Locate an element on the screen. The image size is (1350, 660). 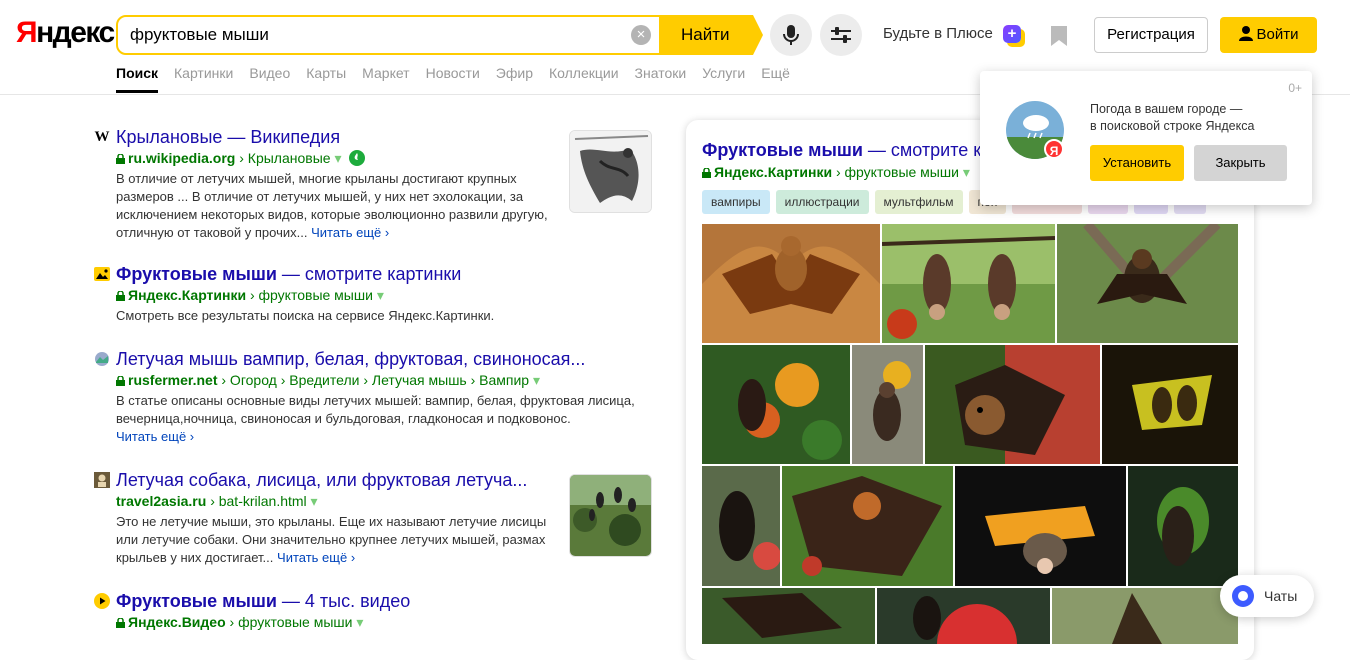
chat-icon is located at coordinates (1243, 596).